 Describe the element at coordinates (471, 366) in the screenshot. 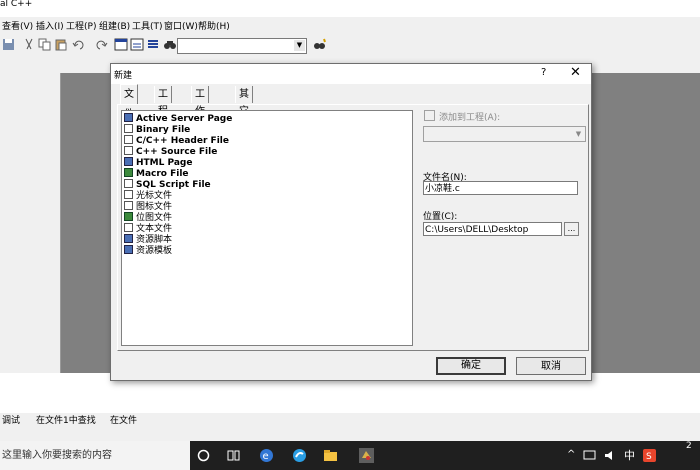

I see `ok-button: 确定` at that location.